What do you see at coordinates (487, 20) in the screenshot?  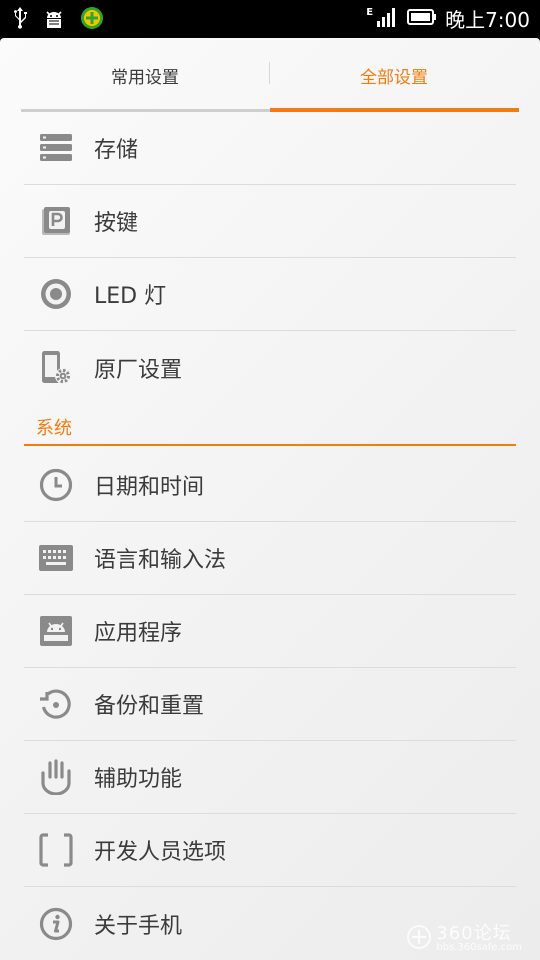 I see `clock-time: 晚上7:00` at bounding box center [487, 20].